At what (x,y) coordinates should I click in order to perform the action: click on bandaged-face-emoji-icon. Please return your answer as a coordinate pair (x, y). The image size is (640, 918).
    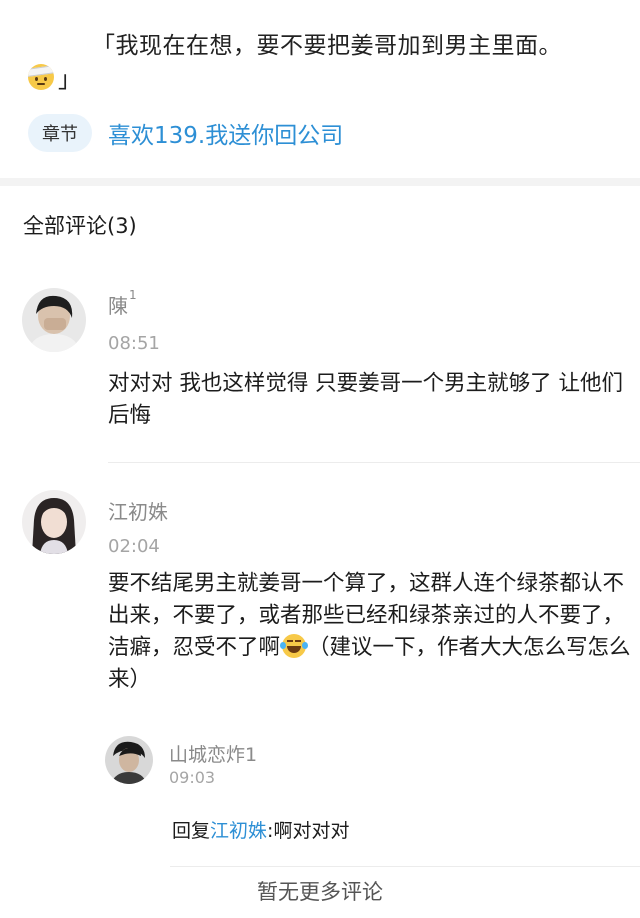
    Looking at the image, I should click on (41, 77).